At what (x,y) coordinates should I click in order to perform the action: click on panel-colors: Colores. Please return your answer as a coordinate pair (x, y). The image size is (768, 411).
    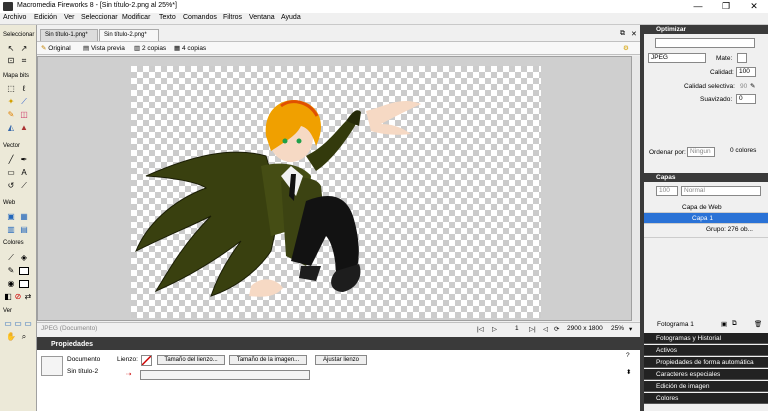
    Looking at the image, I should click on (706, 398).